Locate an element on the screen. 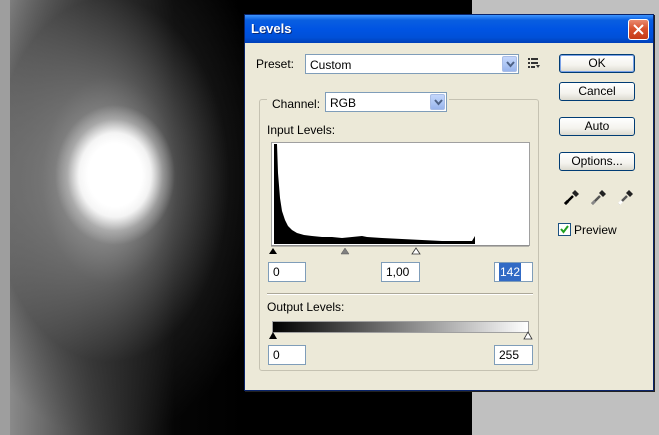 Image resolution: width=659 pixels, height=435 pixels. output-black-slider-handle is located at coordinates (273, 335).